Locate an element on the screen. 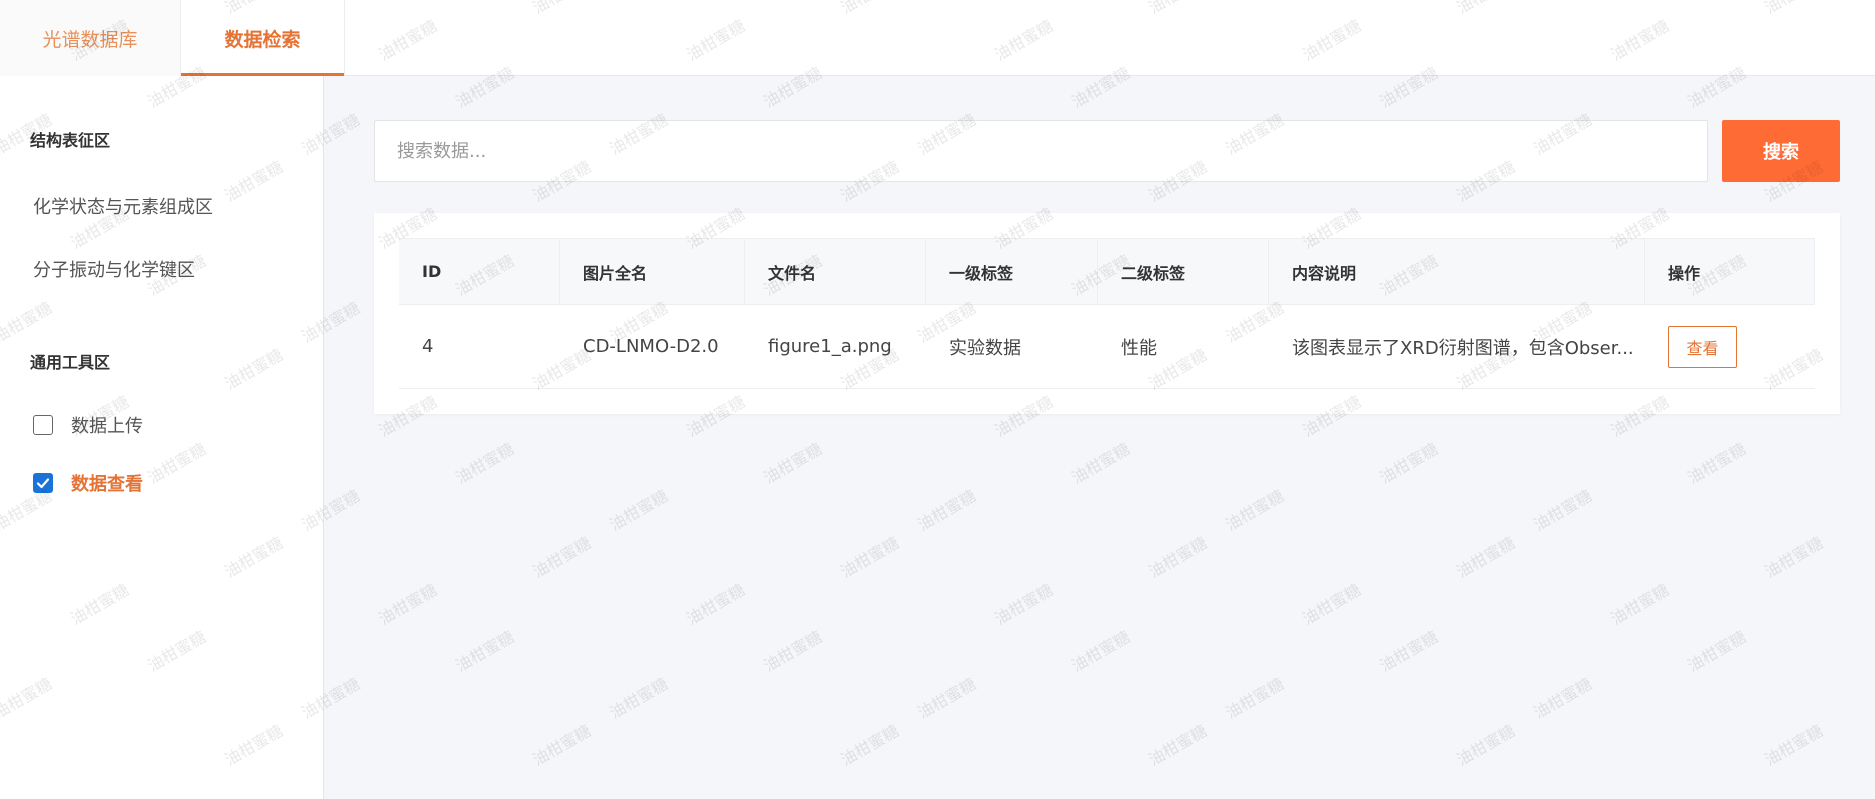 Image resolution: width=1875 pixels, height=799 pixels. checkbox-data-view is located at coordinates (43, 483).